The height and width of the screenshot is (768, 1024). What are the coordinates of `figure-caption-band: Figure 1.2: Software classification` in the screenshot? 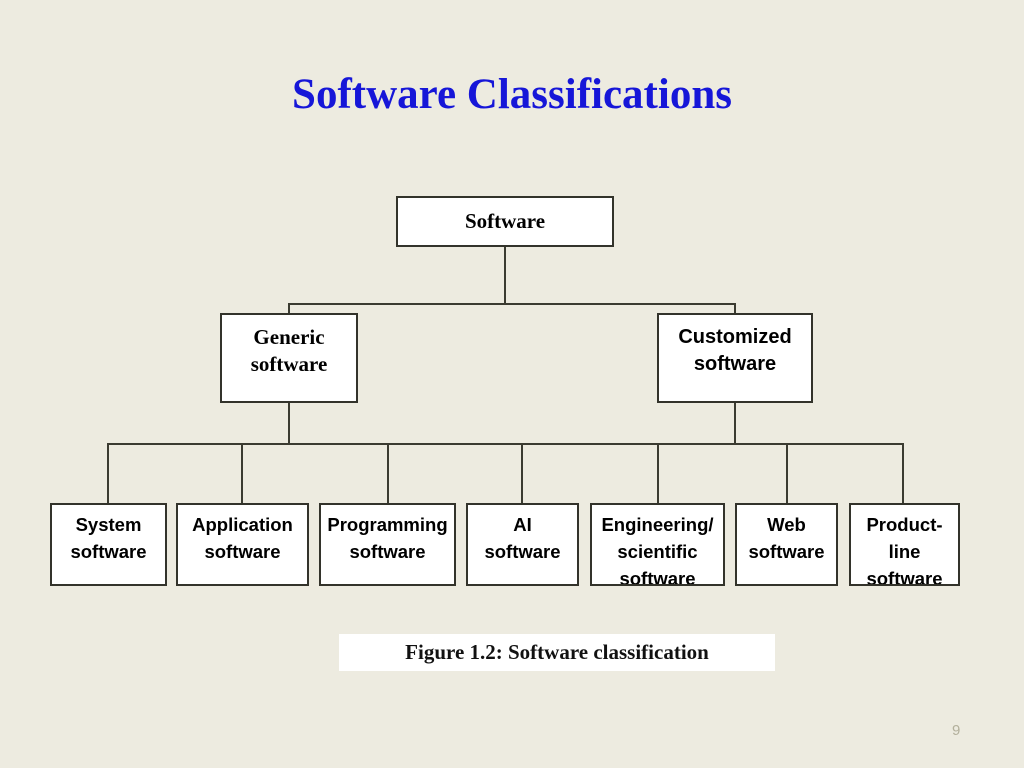 It's located at (557, 652).